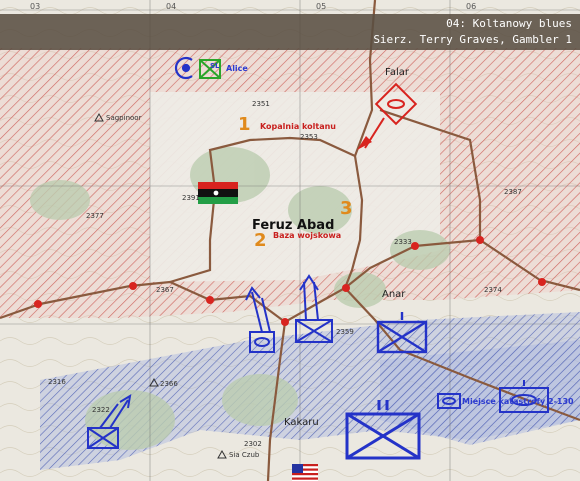 This screenshot has width=580, height=481. Describe the element at coordinates (472, 39) in the screenshot. I see `mission-subtitle: Sierz. Terry Graves, Gambler 1` at that location.